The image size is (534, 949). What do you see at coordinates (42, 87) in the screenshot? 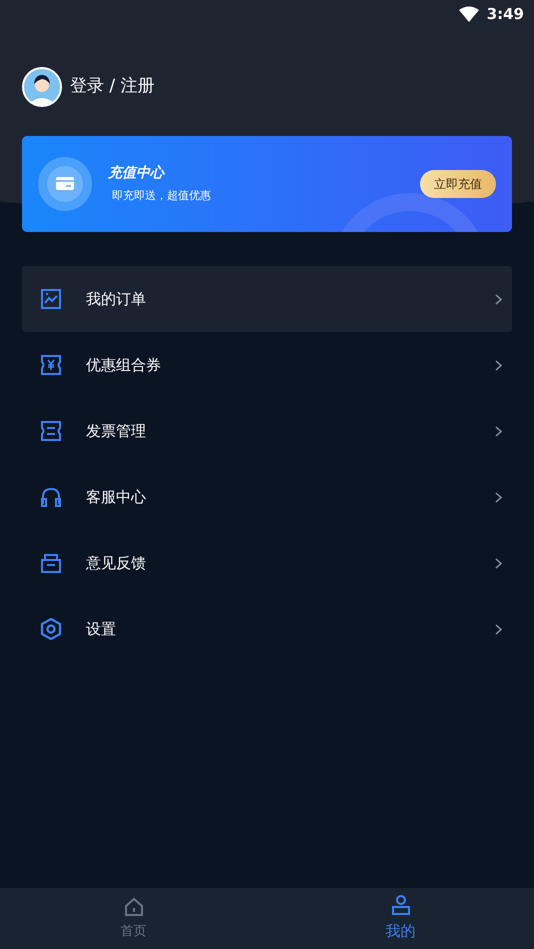
I see `avatar-icon` at bounding box center [42, 87].